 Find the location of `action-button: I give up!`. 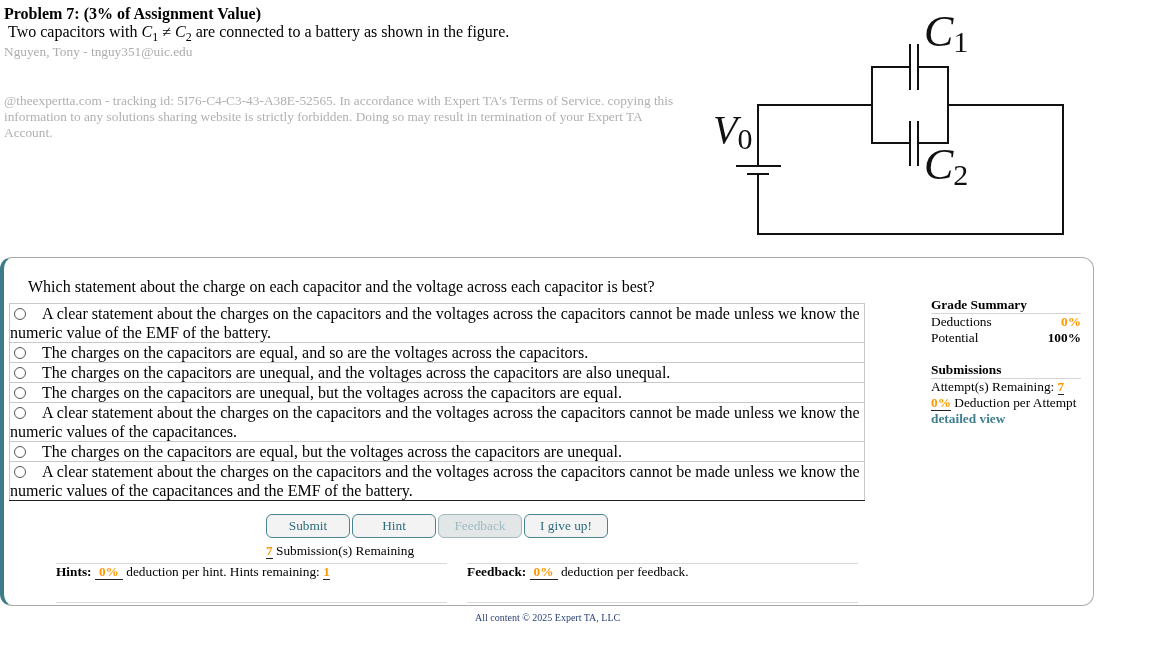

action-button: I give up! is located at coordinates (566, 526).